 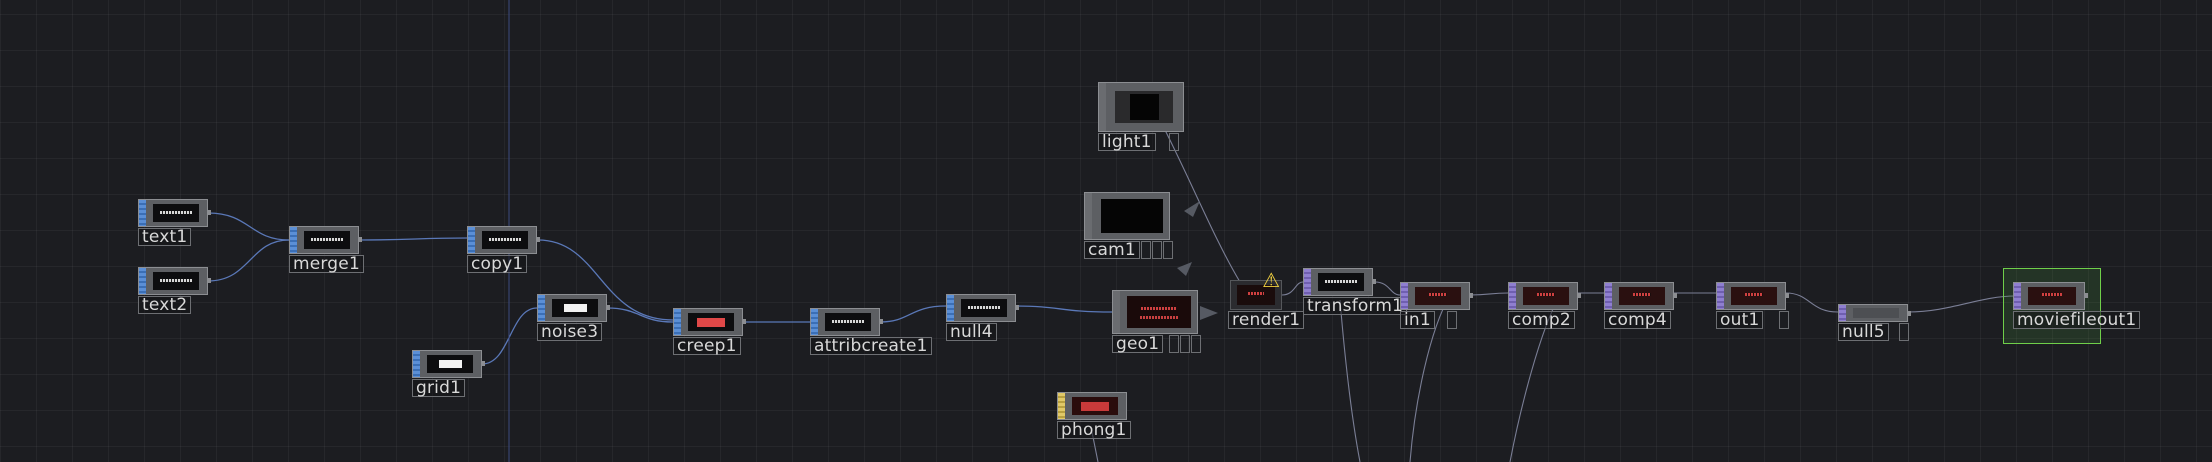 What do you see at coordinates (2077, 305) in the screenshot?
I see `node-moviefileout1: moviefileout1` at bounding box center [2077, 305].